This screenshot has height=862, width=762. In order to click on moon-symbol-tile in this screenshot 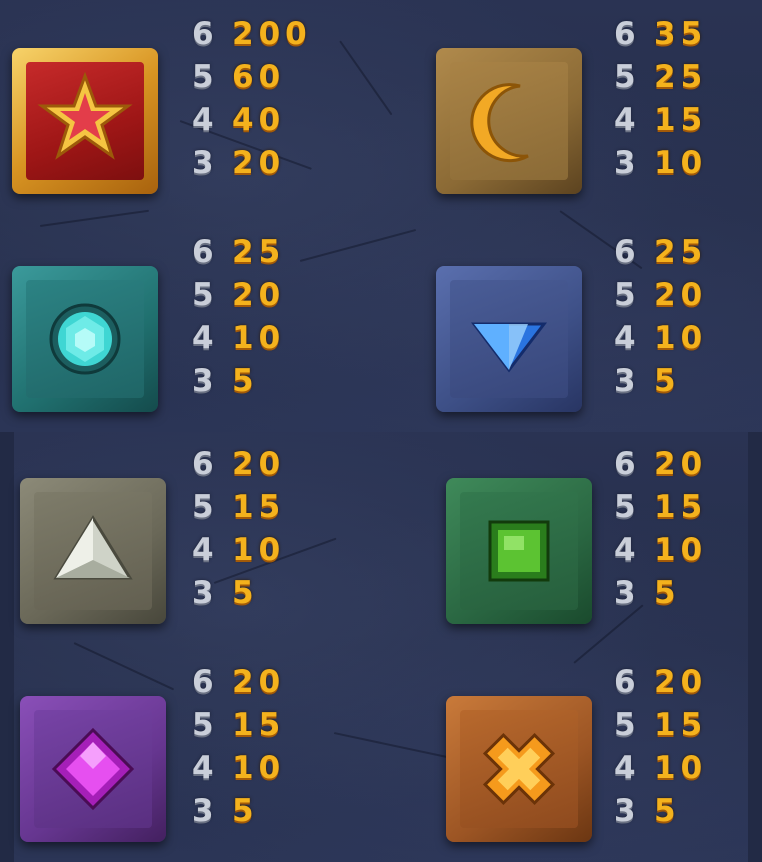, I will do `click(509, 121)`.